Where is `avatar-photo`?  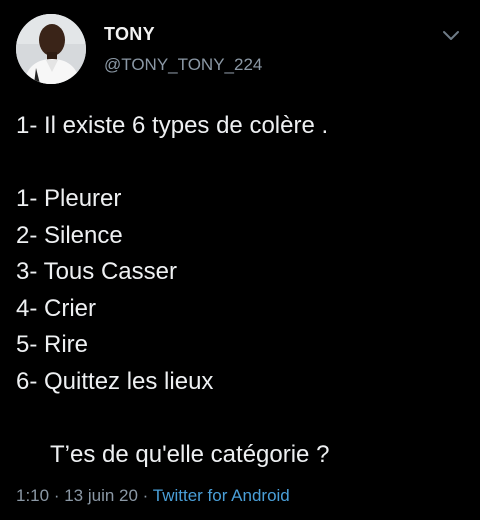
avatar-photo is located at coordinates (51, 49).